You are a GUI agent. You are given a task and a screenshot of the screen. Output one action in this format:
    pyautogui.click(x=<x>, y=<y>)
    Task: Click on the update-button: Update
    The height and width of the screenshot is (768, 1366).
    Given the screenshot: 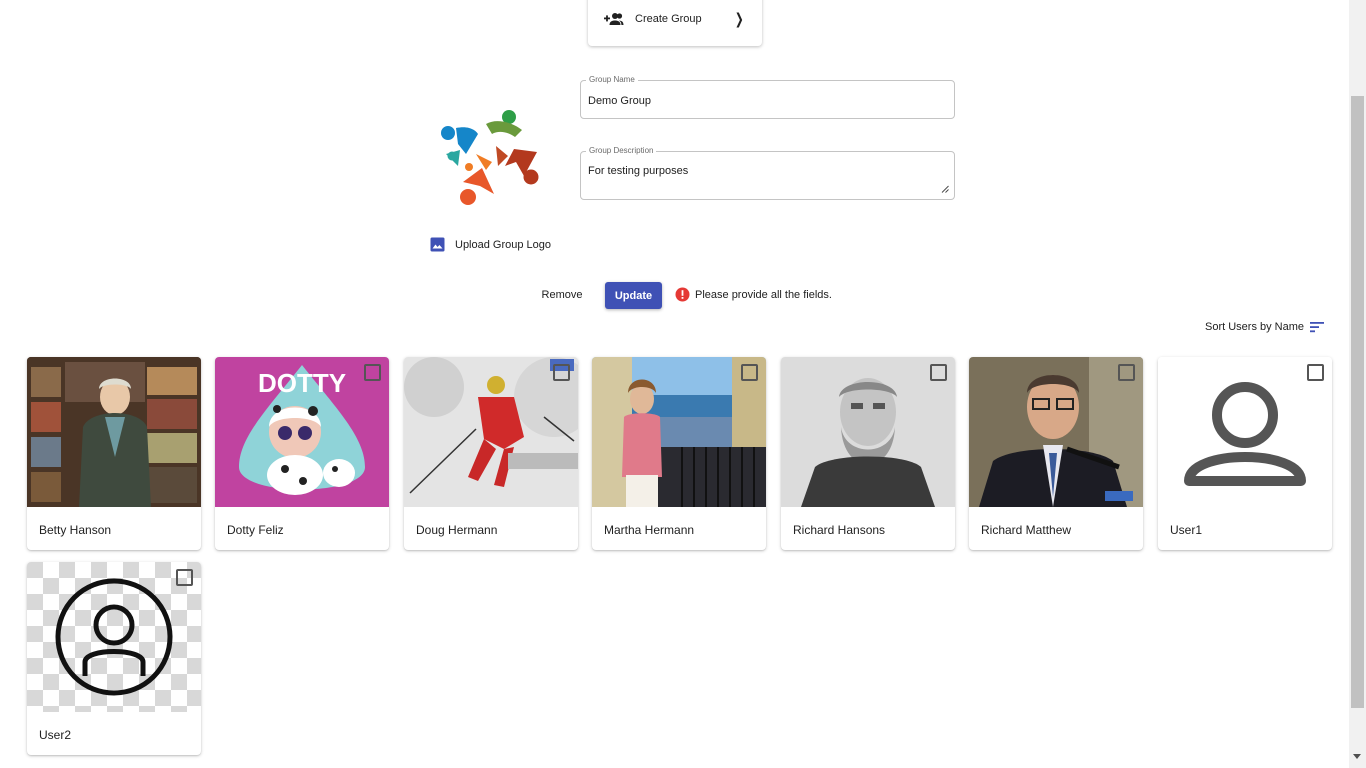 What is the action you would take?
    pyautogui.click(x=633, y=295)
    